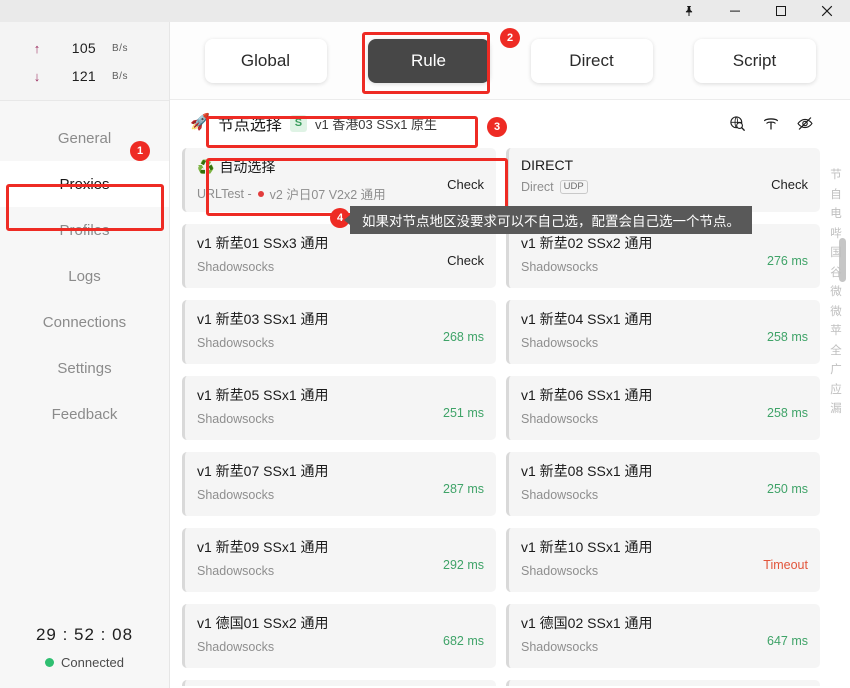 The image size is (850, 688). What do you see at coordinates (587, 243) in the screenshot?
I see `proxy-card-title: v1 新坓02 SSx2 通用` at bounding box center [587, 243].